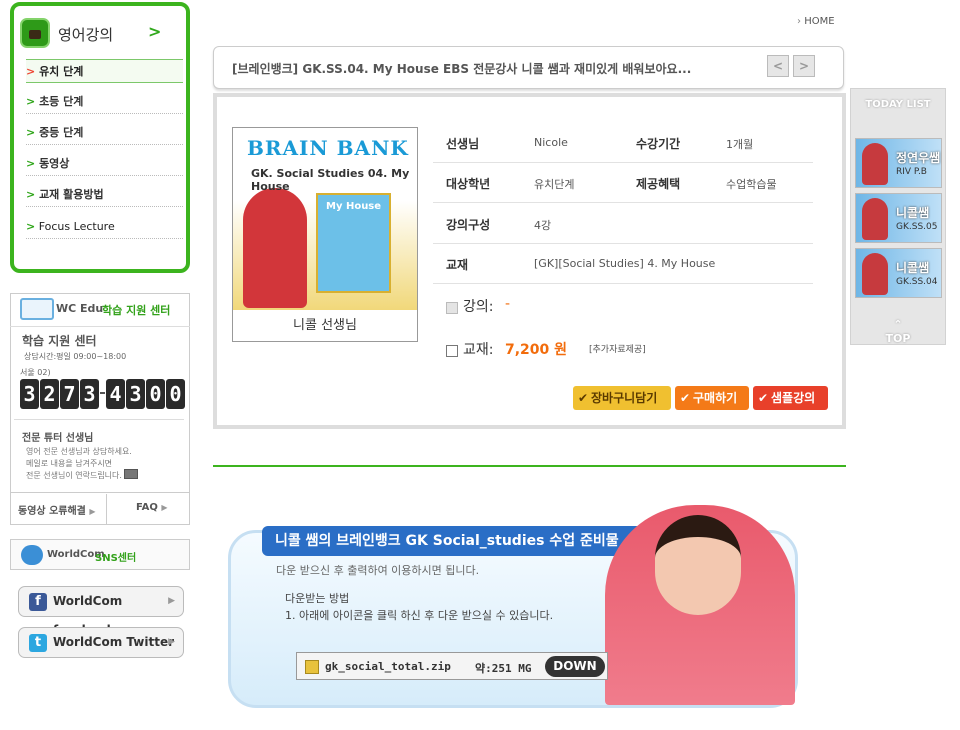 This screenshot has width=960, height=730. What do you see at coordinates (32, 555) in the screenshot?
I see `chat-bubble-icon` at bounding box center [32, 555].